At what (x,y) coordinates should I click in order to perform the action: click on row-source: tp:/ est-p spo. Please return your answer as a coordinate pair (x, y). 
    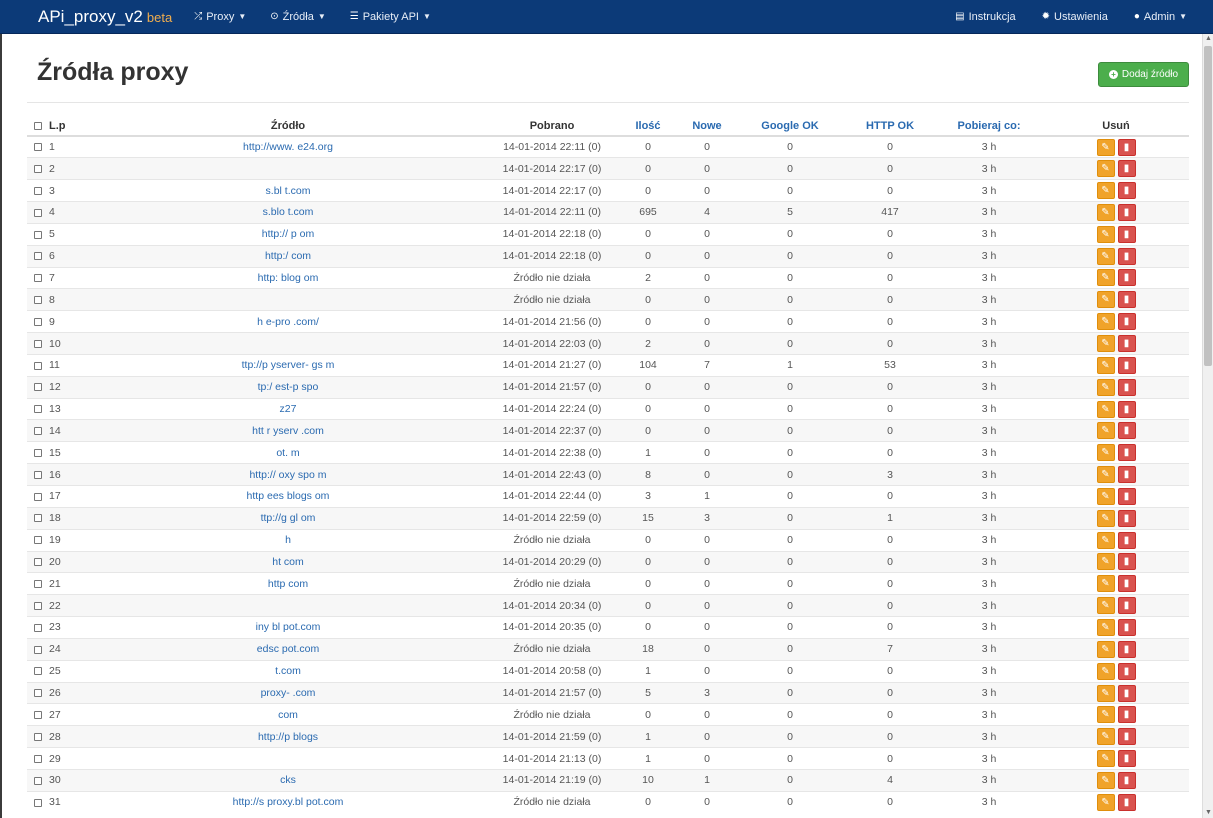
    Looking at the image, I should click on (288, 387).